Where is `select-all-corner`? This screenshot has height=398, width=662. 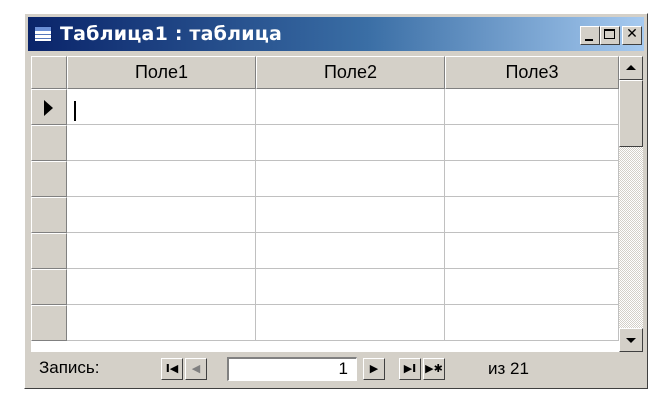 select-all-corner is located at coordinates (49, 72).